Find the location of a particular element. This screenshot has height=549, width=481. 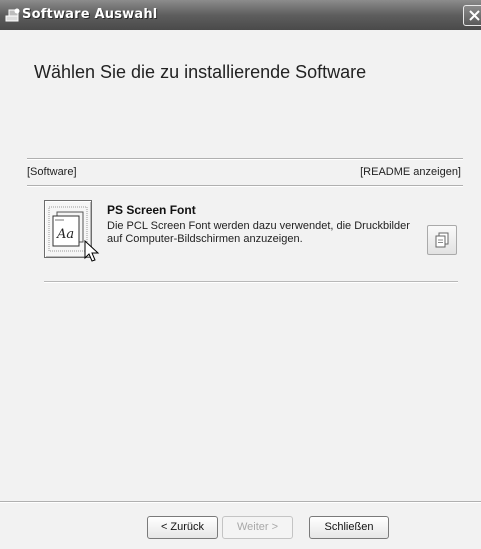

close-window-button is located at coordinates (472, 15).